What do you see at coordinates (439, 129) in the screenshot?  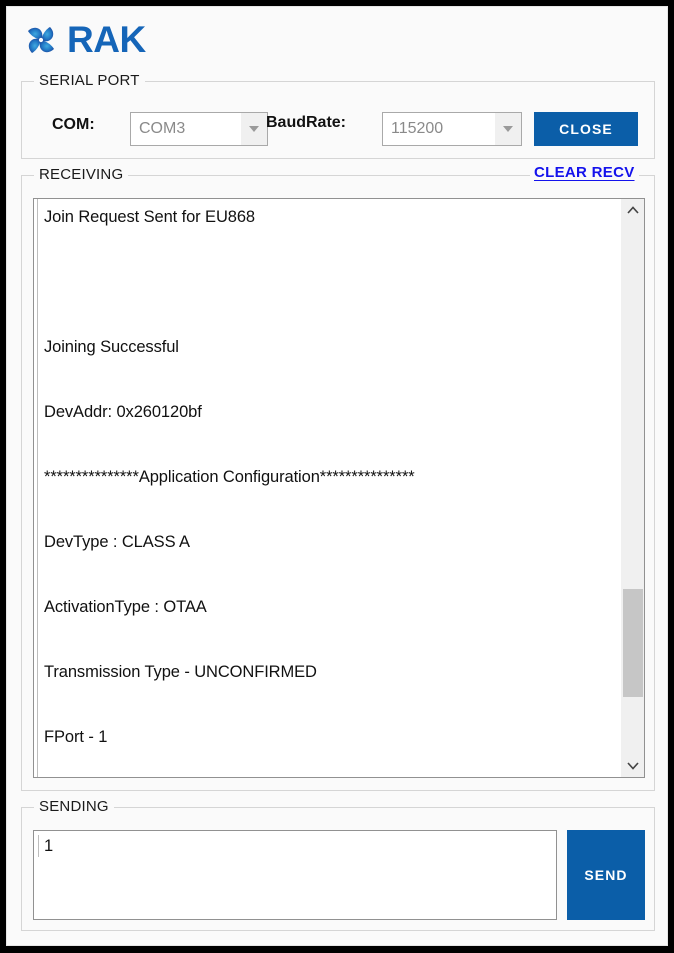 I see `baudrate-value: 115200` at bounding box center [439, 129].